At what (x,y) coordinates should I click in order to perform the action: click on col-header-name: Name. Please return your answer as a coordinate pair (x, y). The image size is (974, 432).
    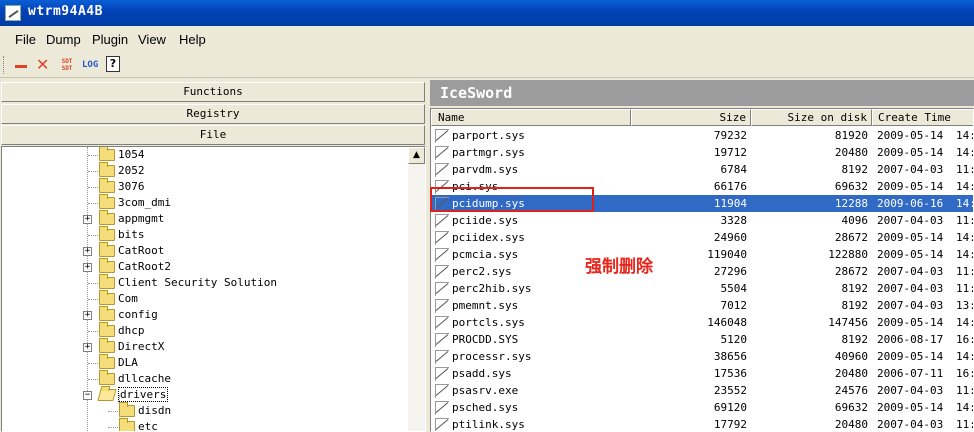
    Looking at the image, I should click on (531, 117).